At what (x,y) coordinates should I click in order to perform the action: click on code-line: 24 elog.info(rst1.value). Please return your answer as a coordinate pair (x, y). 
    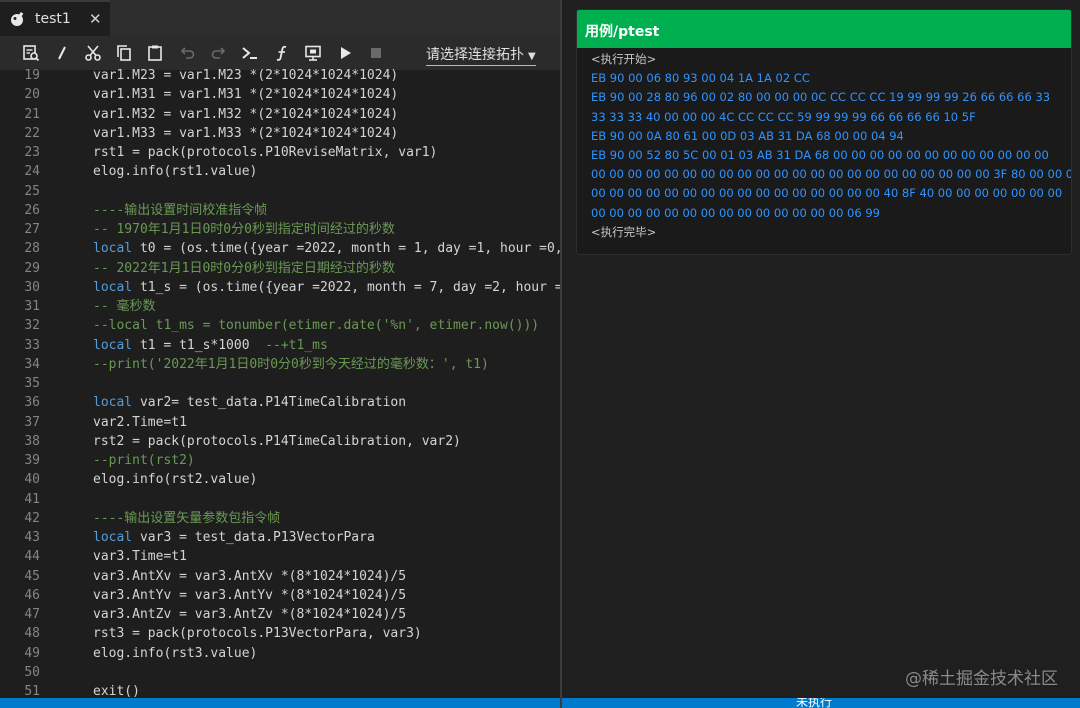
    Looking at the image, I should click on (280, 171).